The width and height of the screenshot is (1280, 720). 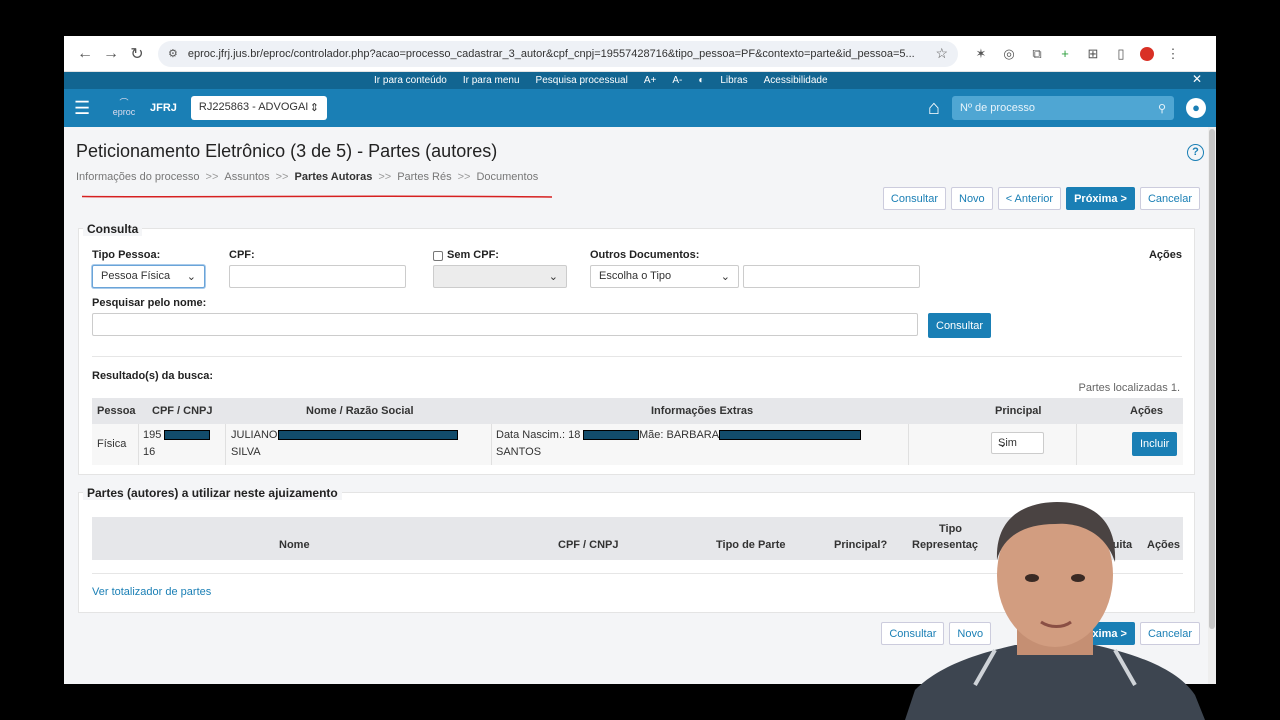 What do you see at coordinates (1155, 444) in the screenshot?
I see `incluir-button: Incluir` at bounding box center [1155, 444].